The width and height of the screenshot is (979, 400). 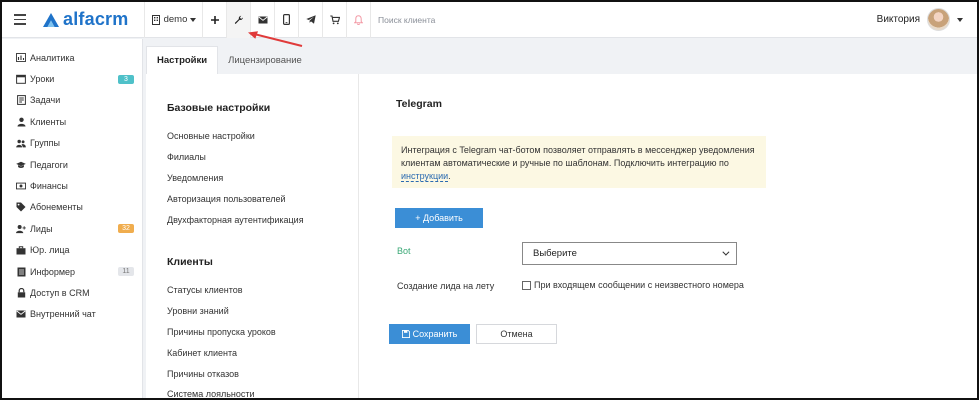 I want to click on telegram-button, so click(x=310, y=20).